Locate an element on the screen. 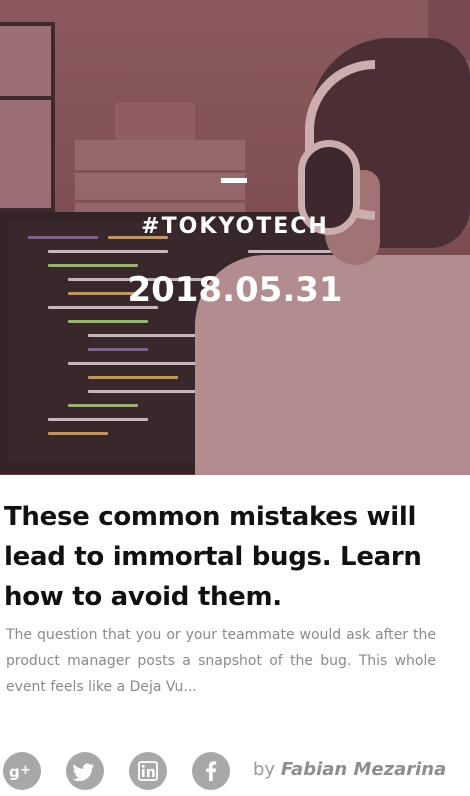 This screenshot has height=796, width=470. byline: by Fabian Mezarina is located at coordinates (349, 769).